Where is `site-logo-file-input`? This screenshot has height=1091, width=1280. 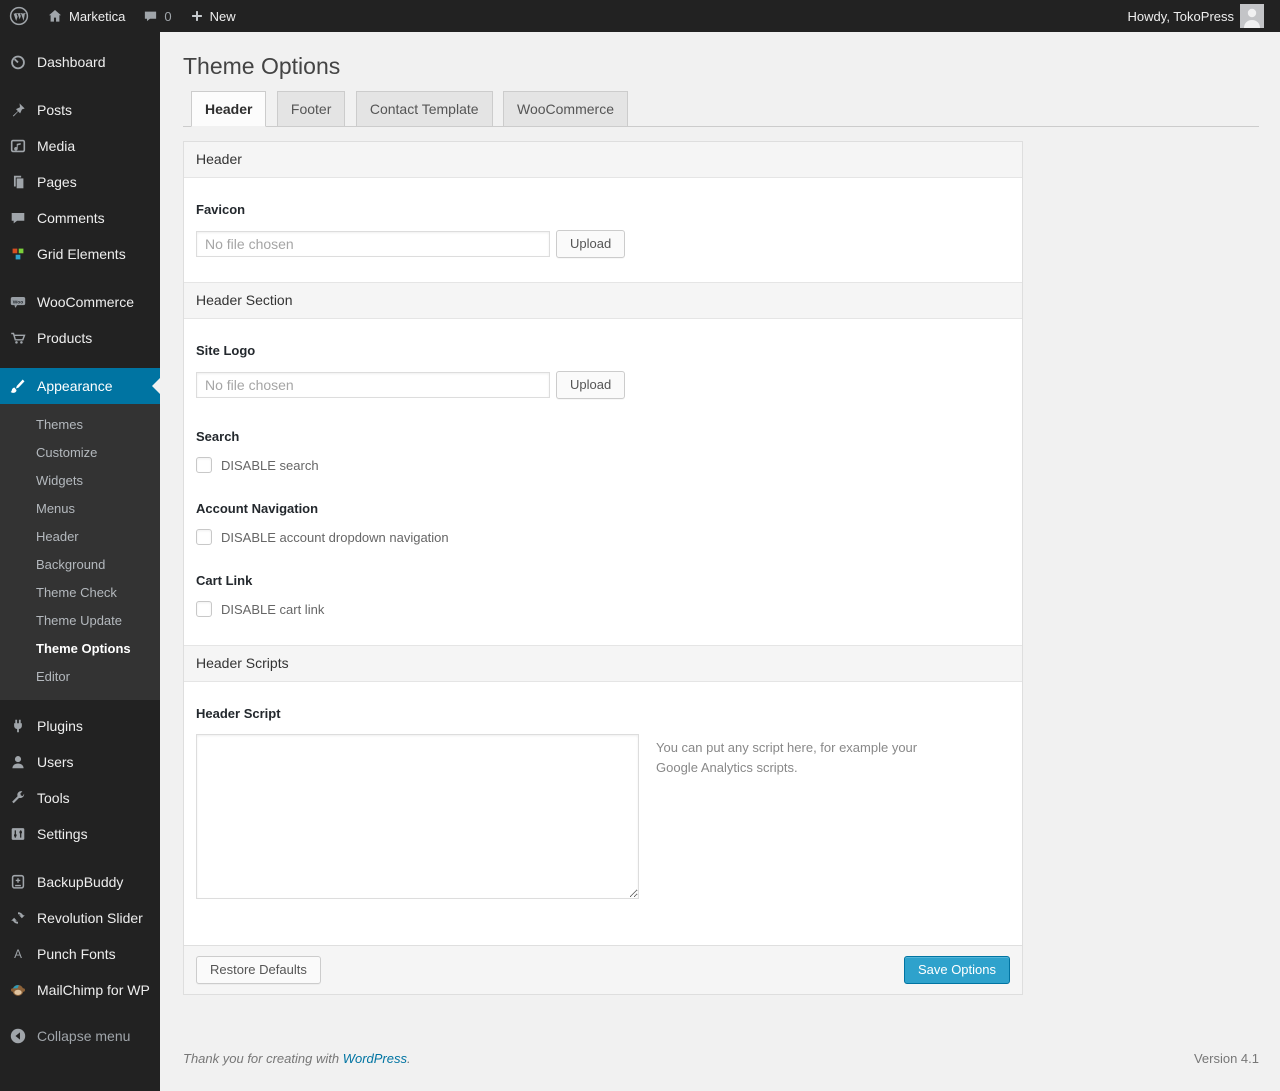
site-logo-file-input is located at coordinates (373, 385).